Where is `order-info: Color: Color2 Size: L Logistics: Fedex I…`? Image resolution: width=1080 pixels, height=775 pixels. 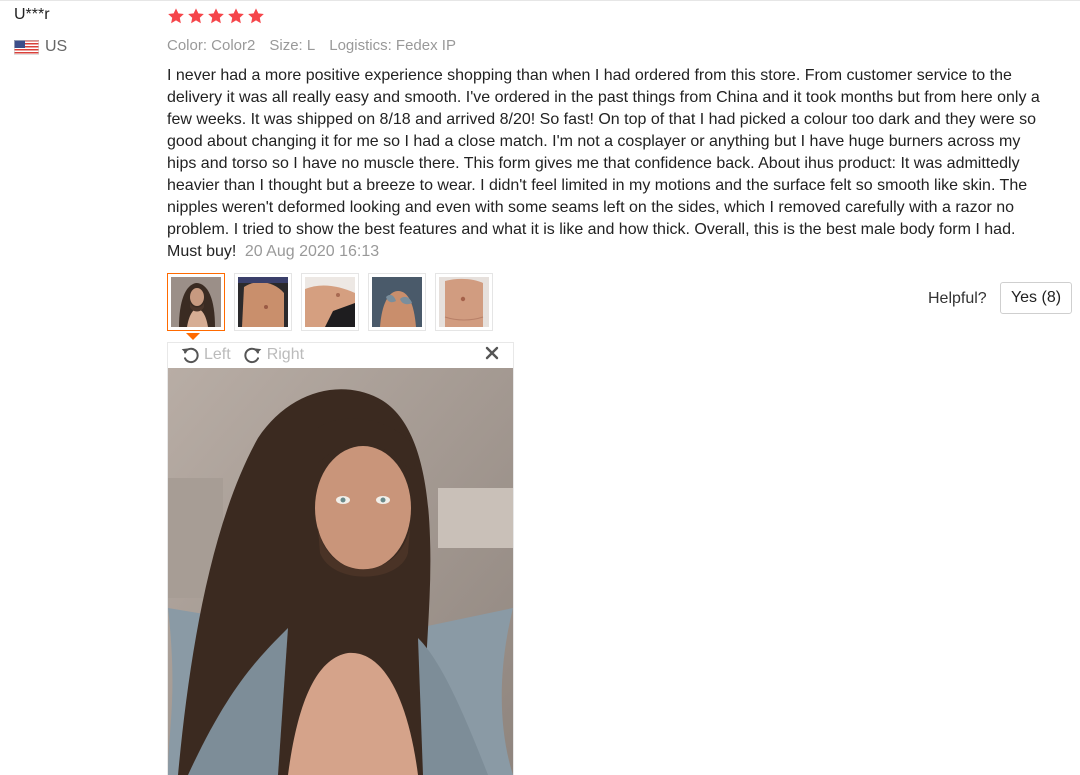
order-info: Color: Color2 Size: L Logistics: Fedex I… is located at coordinates (311, 45).